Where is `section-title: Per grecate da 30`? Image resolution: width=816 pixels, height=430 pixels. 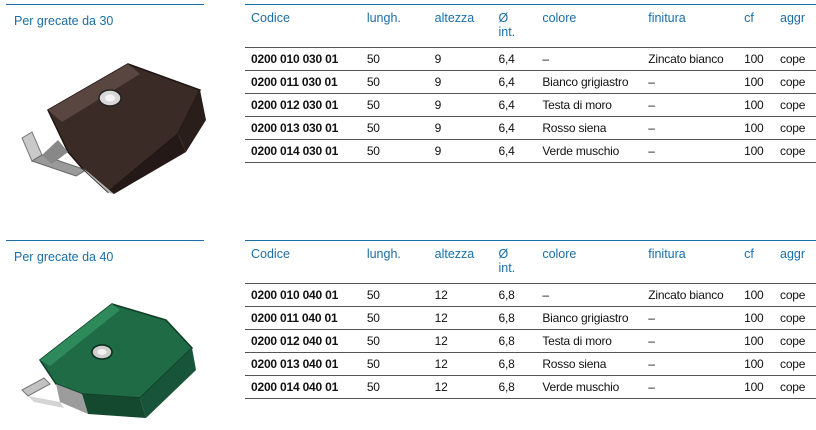 section-title: Per grecate da 30 is located at coordinates (64, 21).